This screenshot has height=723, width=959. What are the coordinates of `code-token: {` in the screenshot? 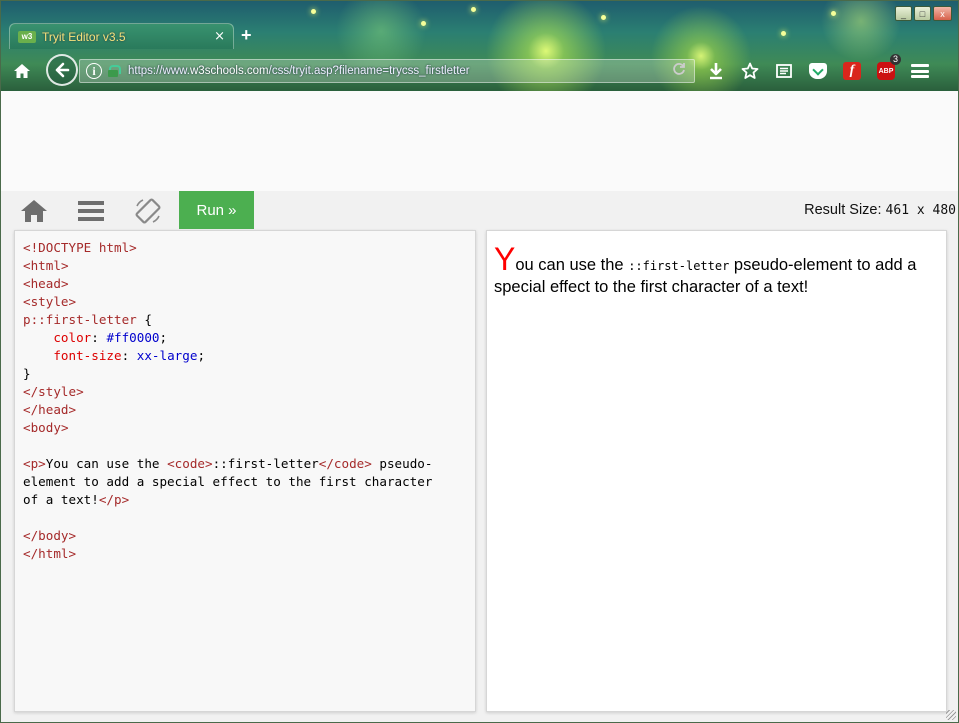 It's located at (144, 319).